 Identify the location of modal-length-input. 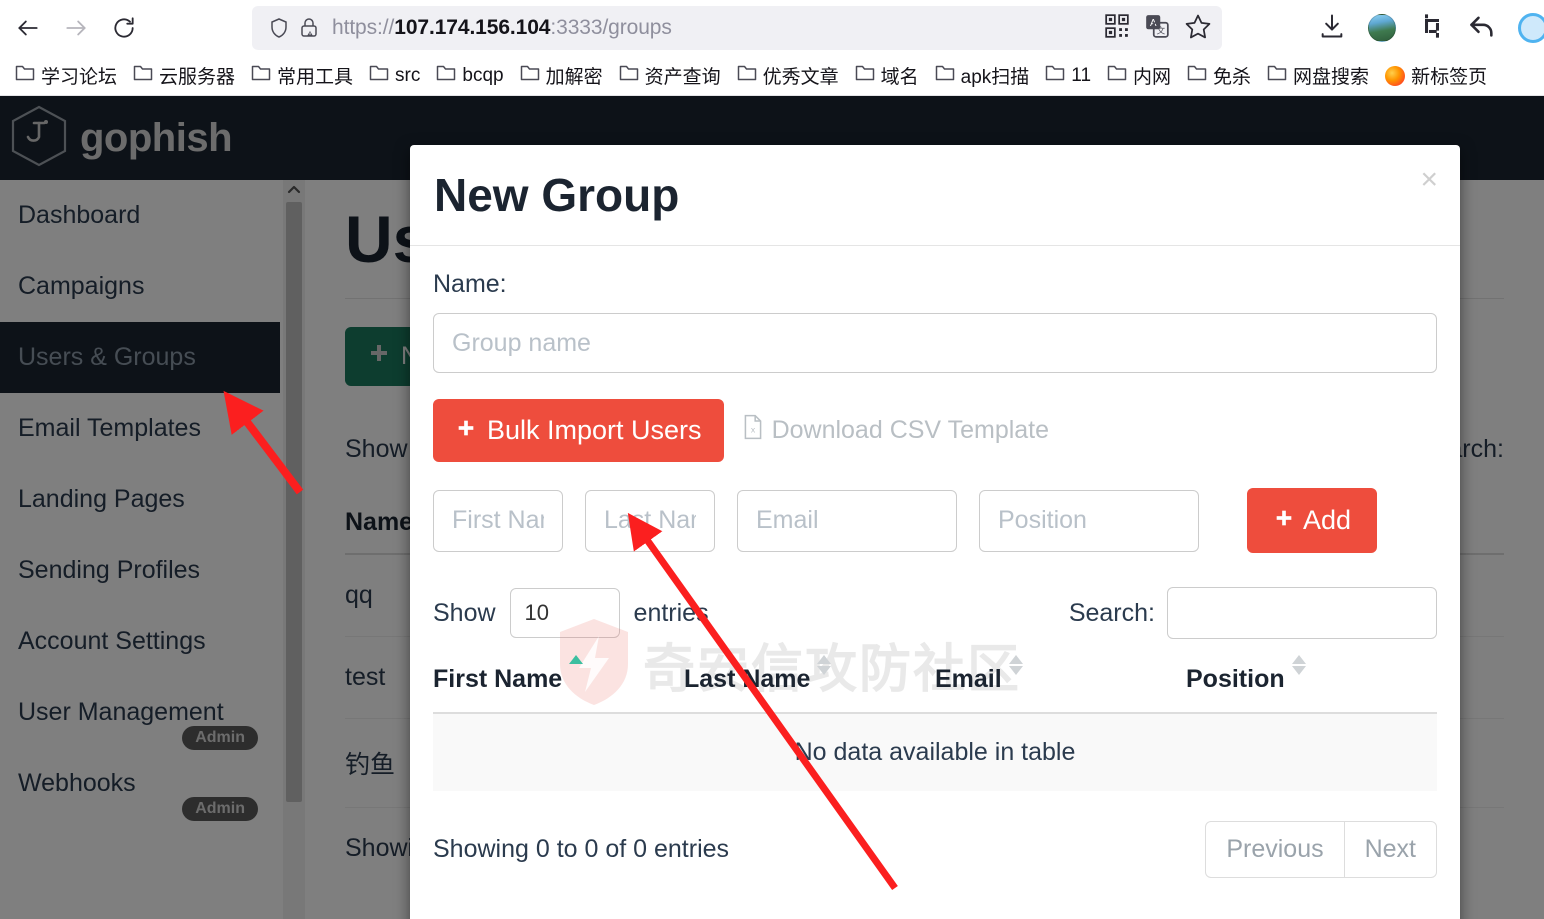
(564, 613).